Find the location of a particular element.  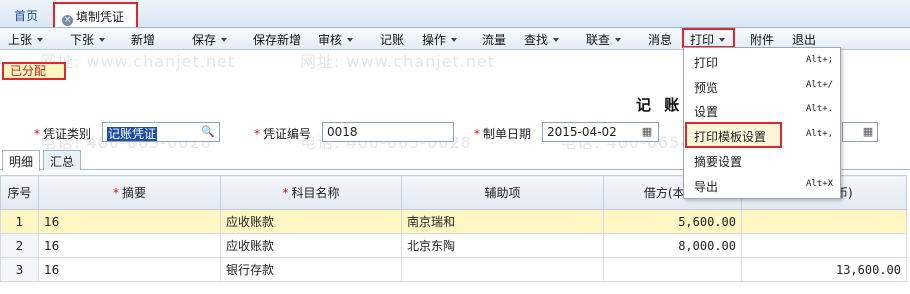

status-badge: 已分配 is located at coordinates (34, 71).